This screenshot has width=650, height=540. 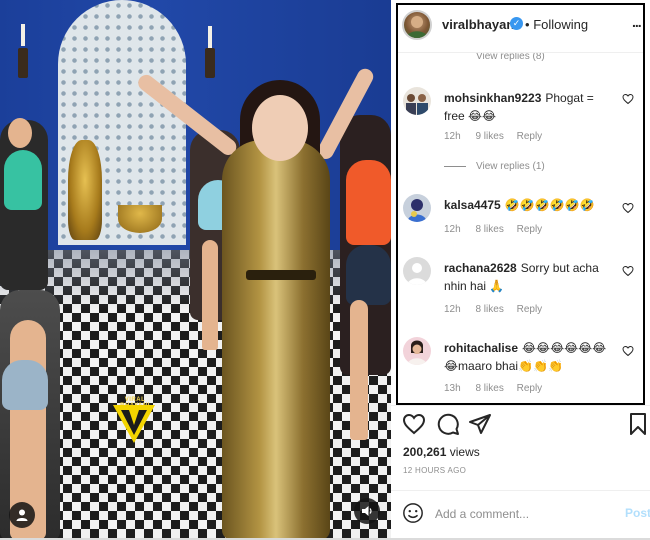 What do you see at coordinates (448, 424) in the screenshot?
I see `comment-bubble-icon` at bounding box center [448, 424].